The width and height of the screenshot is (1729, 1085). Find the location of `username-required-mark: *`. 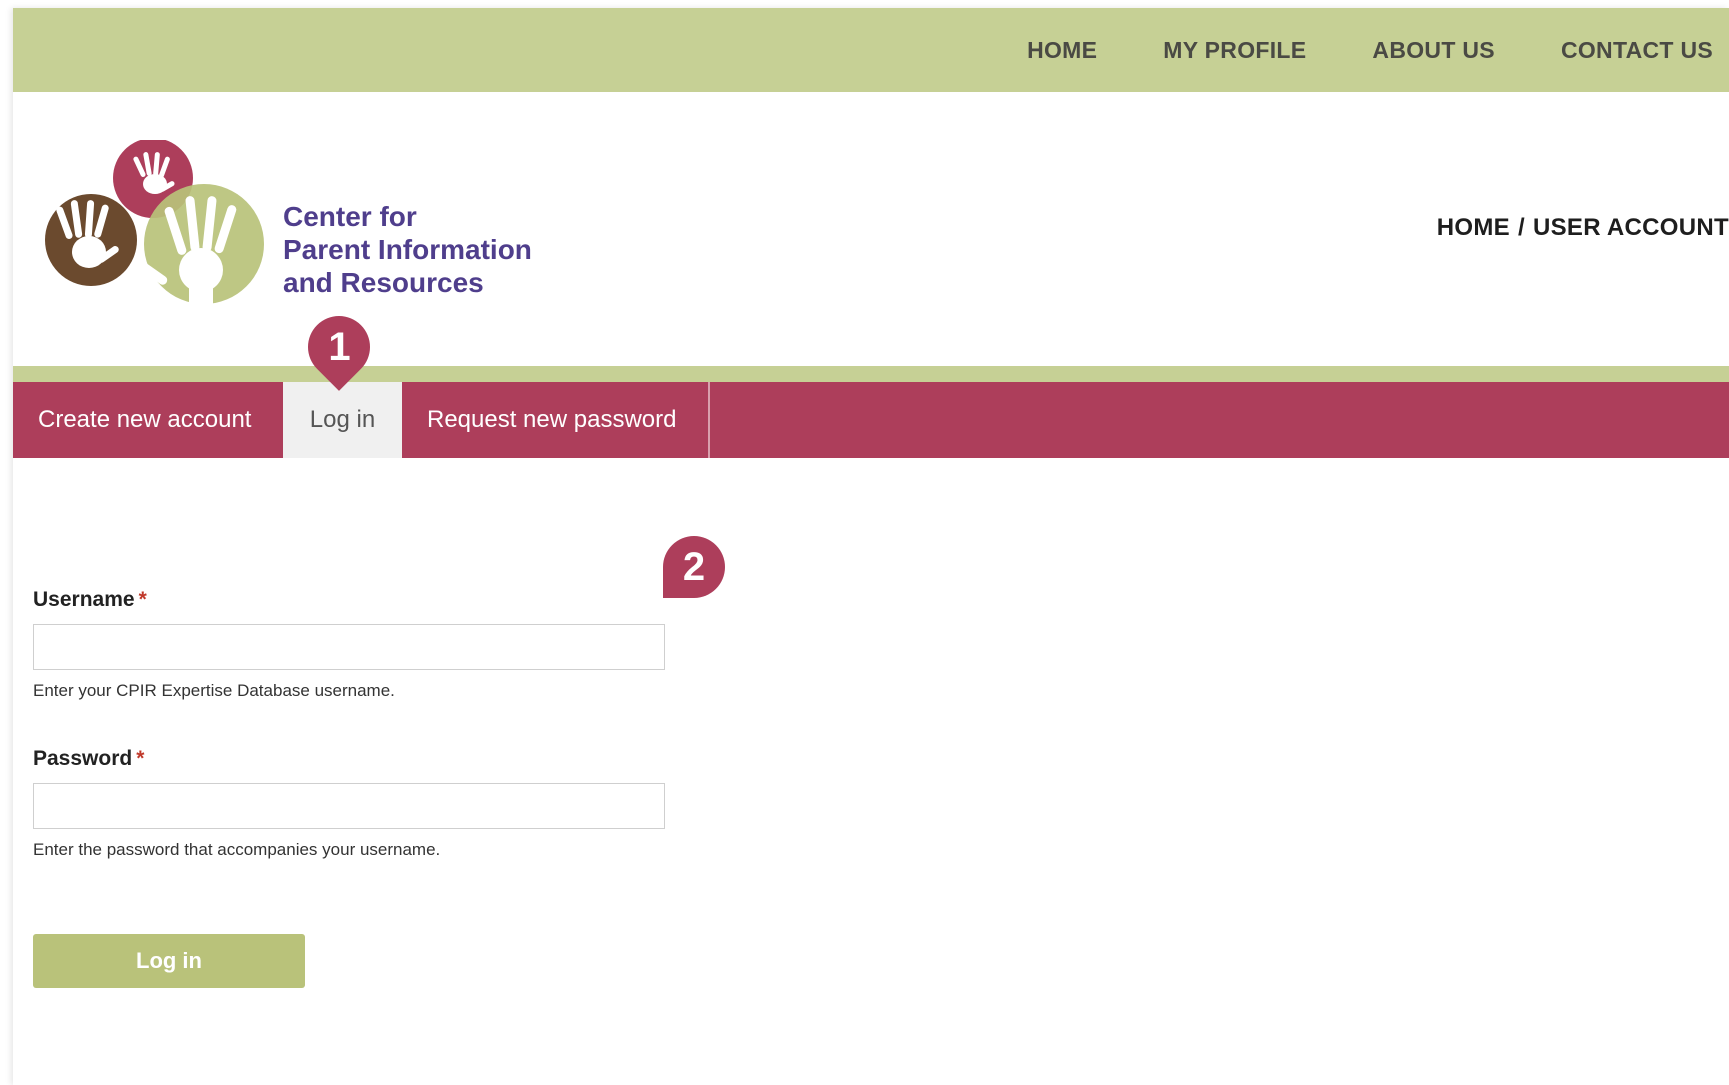

username-required-mark: * is located at coordinates (142, 599).